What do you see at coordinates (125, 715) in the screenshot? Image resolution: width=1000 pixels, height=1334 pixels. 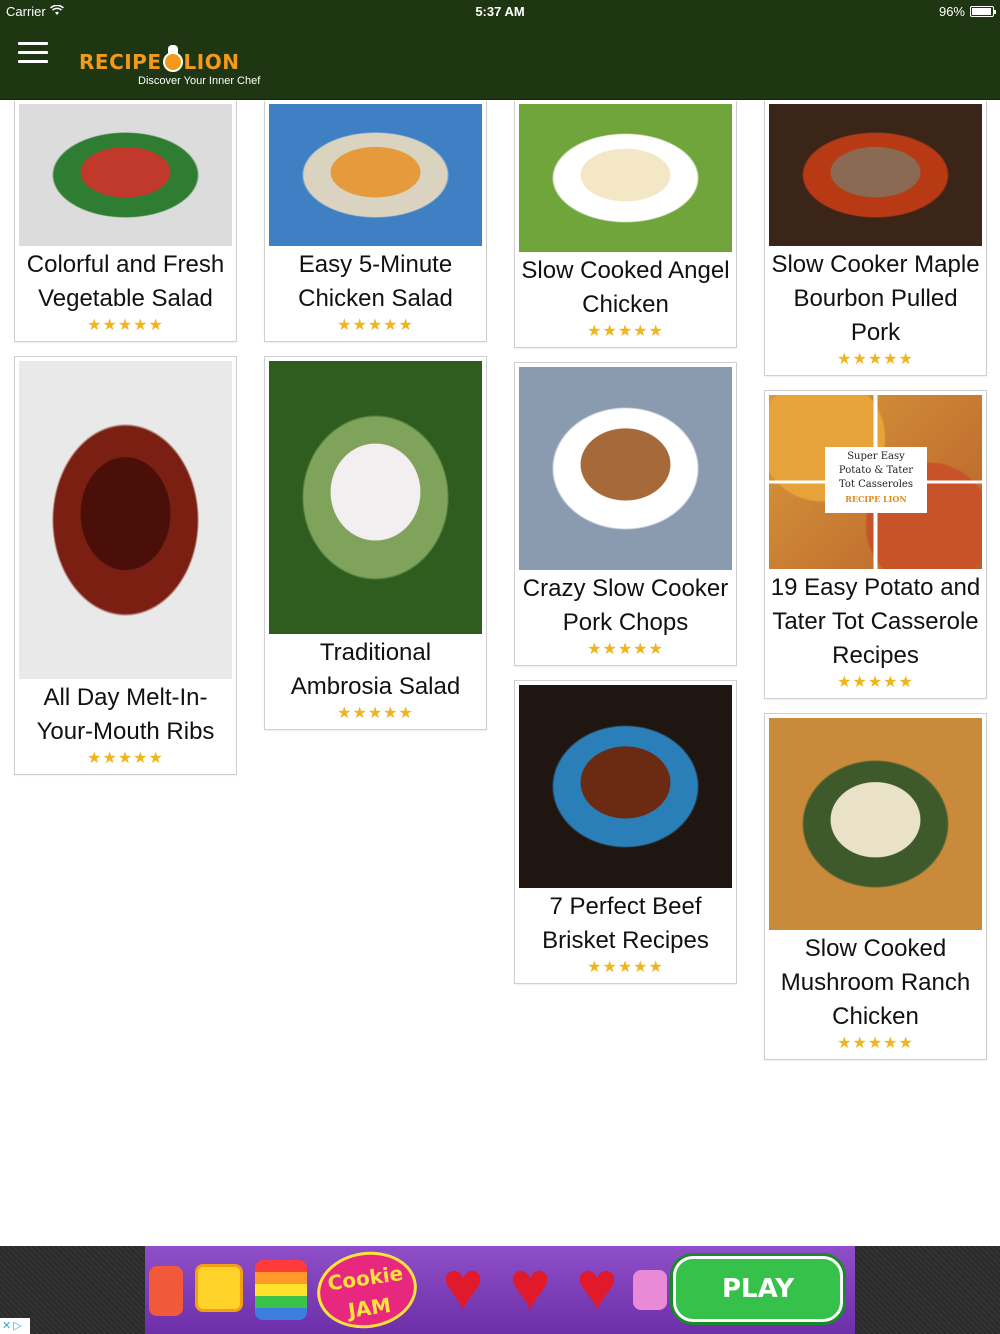 I see `recipe-title: All Day Melt-In-Your-Mouth Ribs` at bounding box center [125, 715].